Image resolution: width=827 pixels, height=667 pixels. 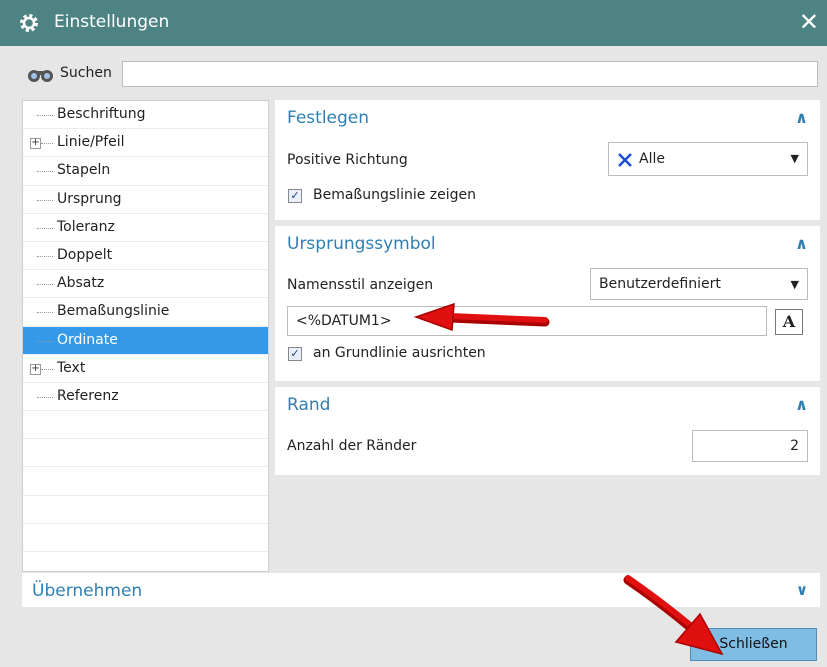 I want to click on tree-item-label: Ursprung, so click(x=89, y=198).